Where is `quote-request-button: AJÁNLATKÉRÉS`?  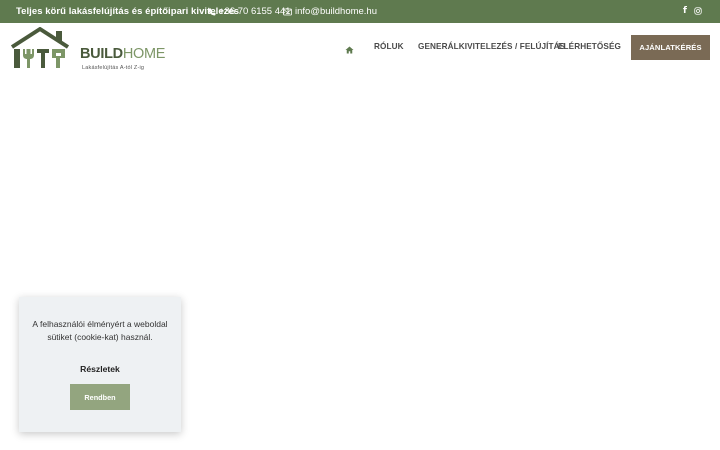 quote-request-button: AJÁNLATKÉRÉS is located at coordinates (670, 47).